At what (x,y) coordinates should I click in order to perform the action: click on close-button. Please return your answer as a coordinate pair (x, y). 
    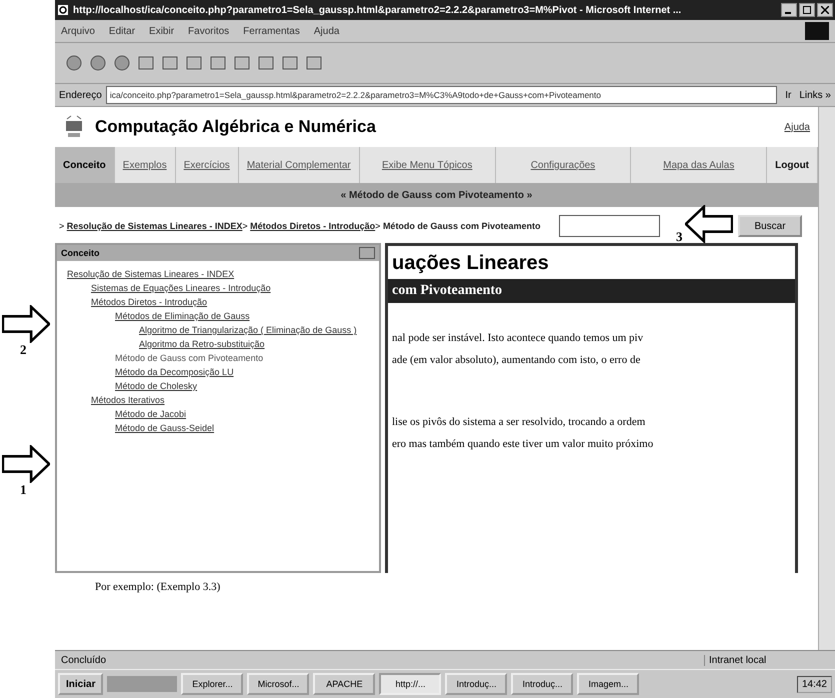
    Looking at the image, I should click on (825, 10).